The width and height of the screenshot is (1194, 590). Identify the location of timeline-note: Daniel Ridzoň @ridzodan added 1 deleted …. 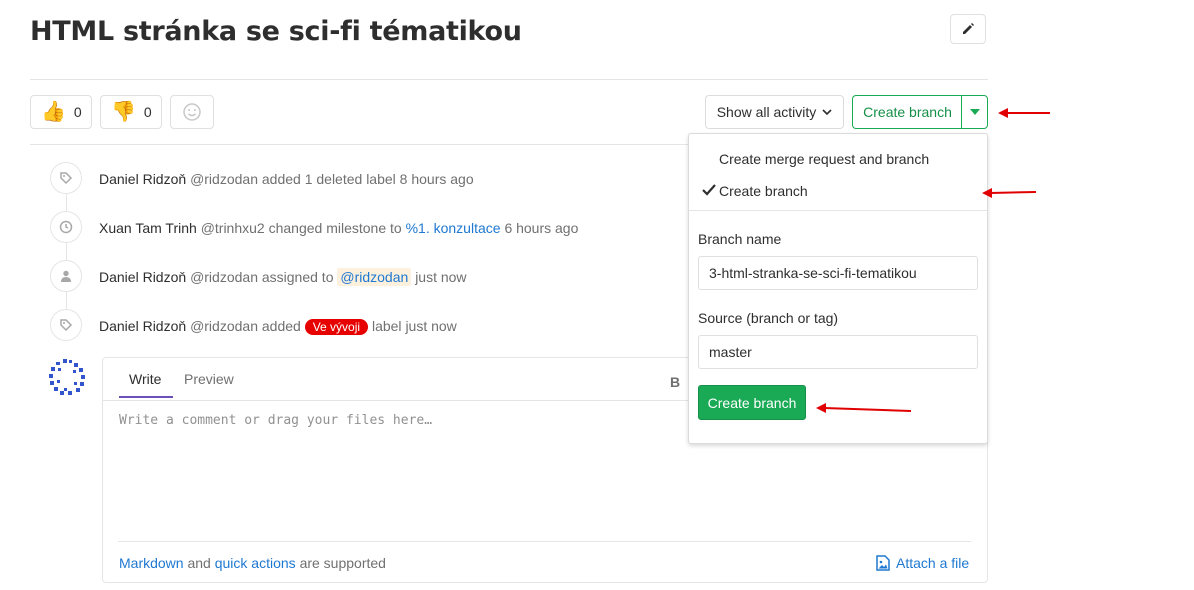
(286, 179).